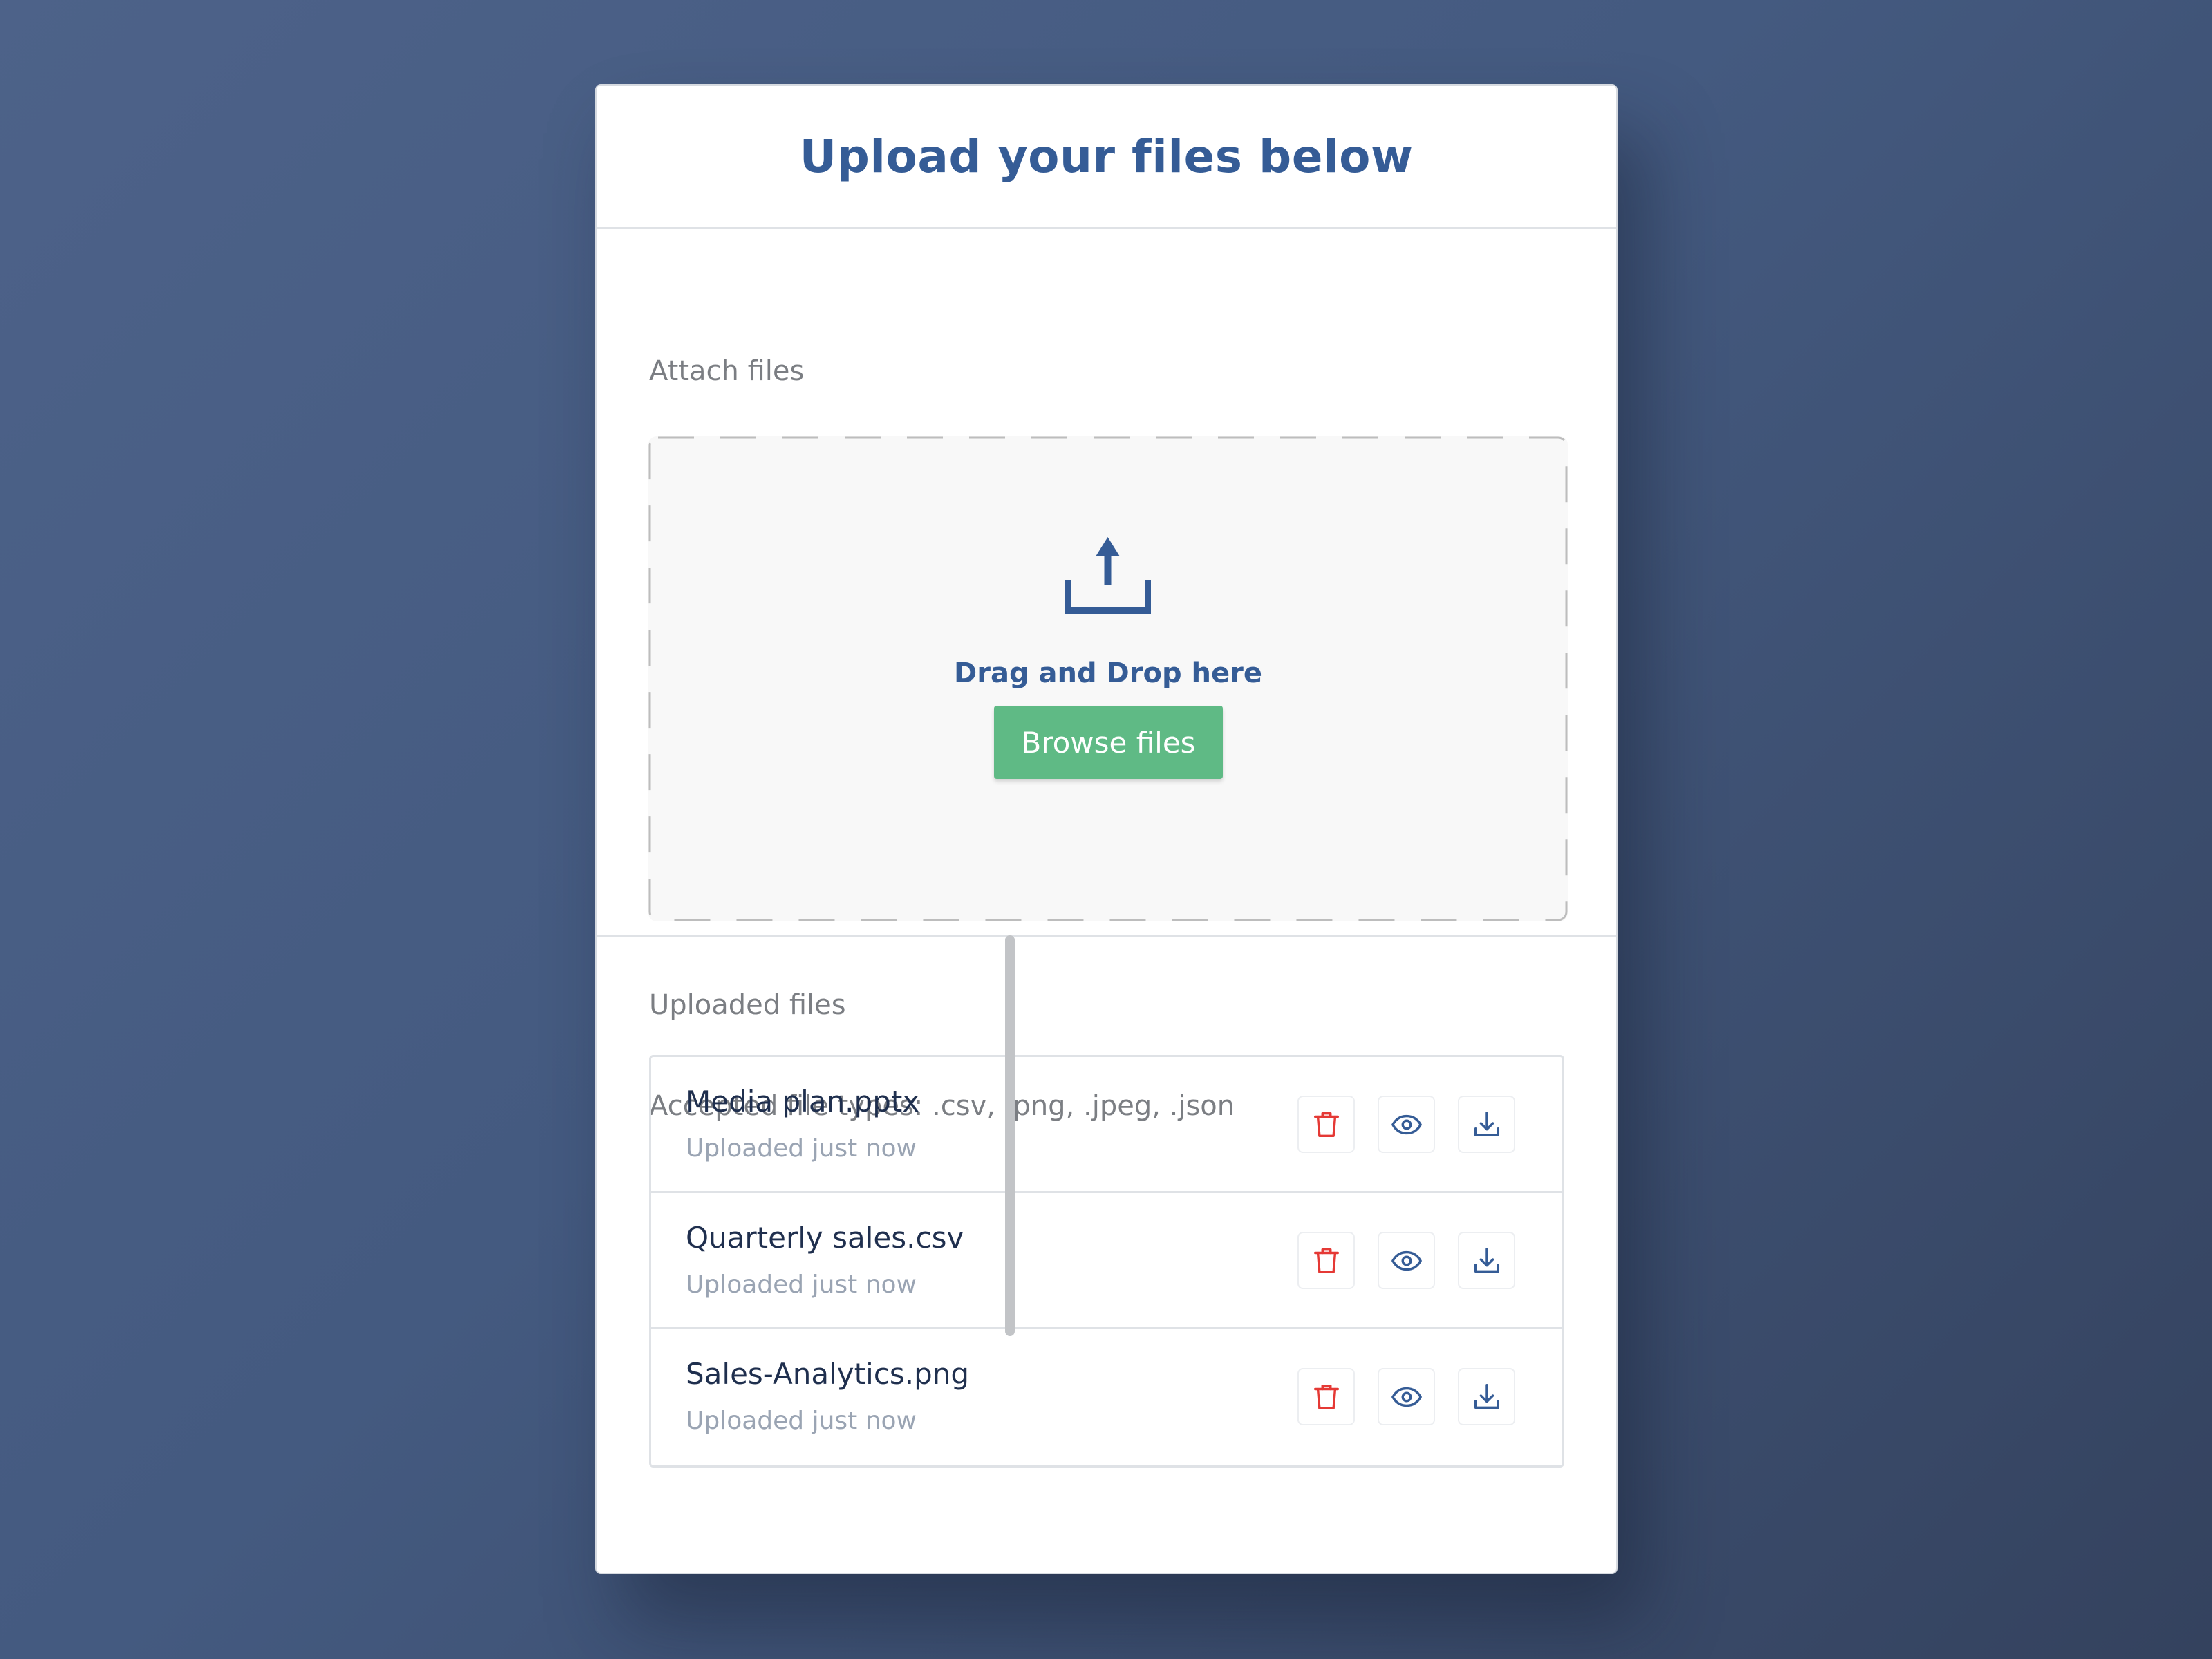 The width and height of the screenshot is (2212, 1659). Describe the element at coordinates (1108, 673) in the screenshot. I see `drag-drop-text: Drag and Drop here` at that location.